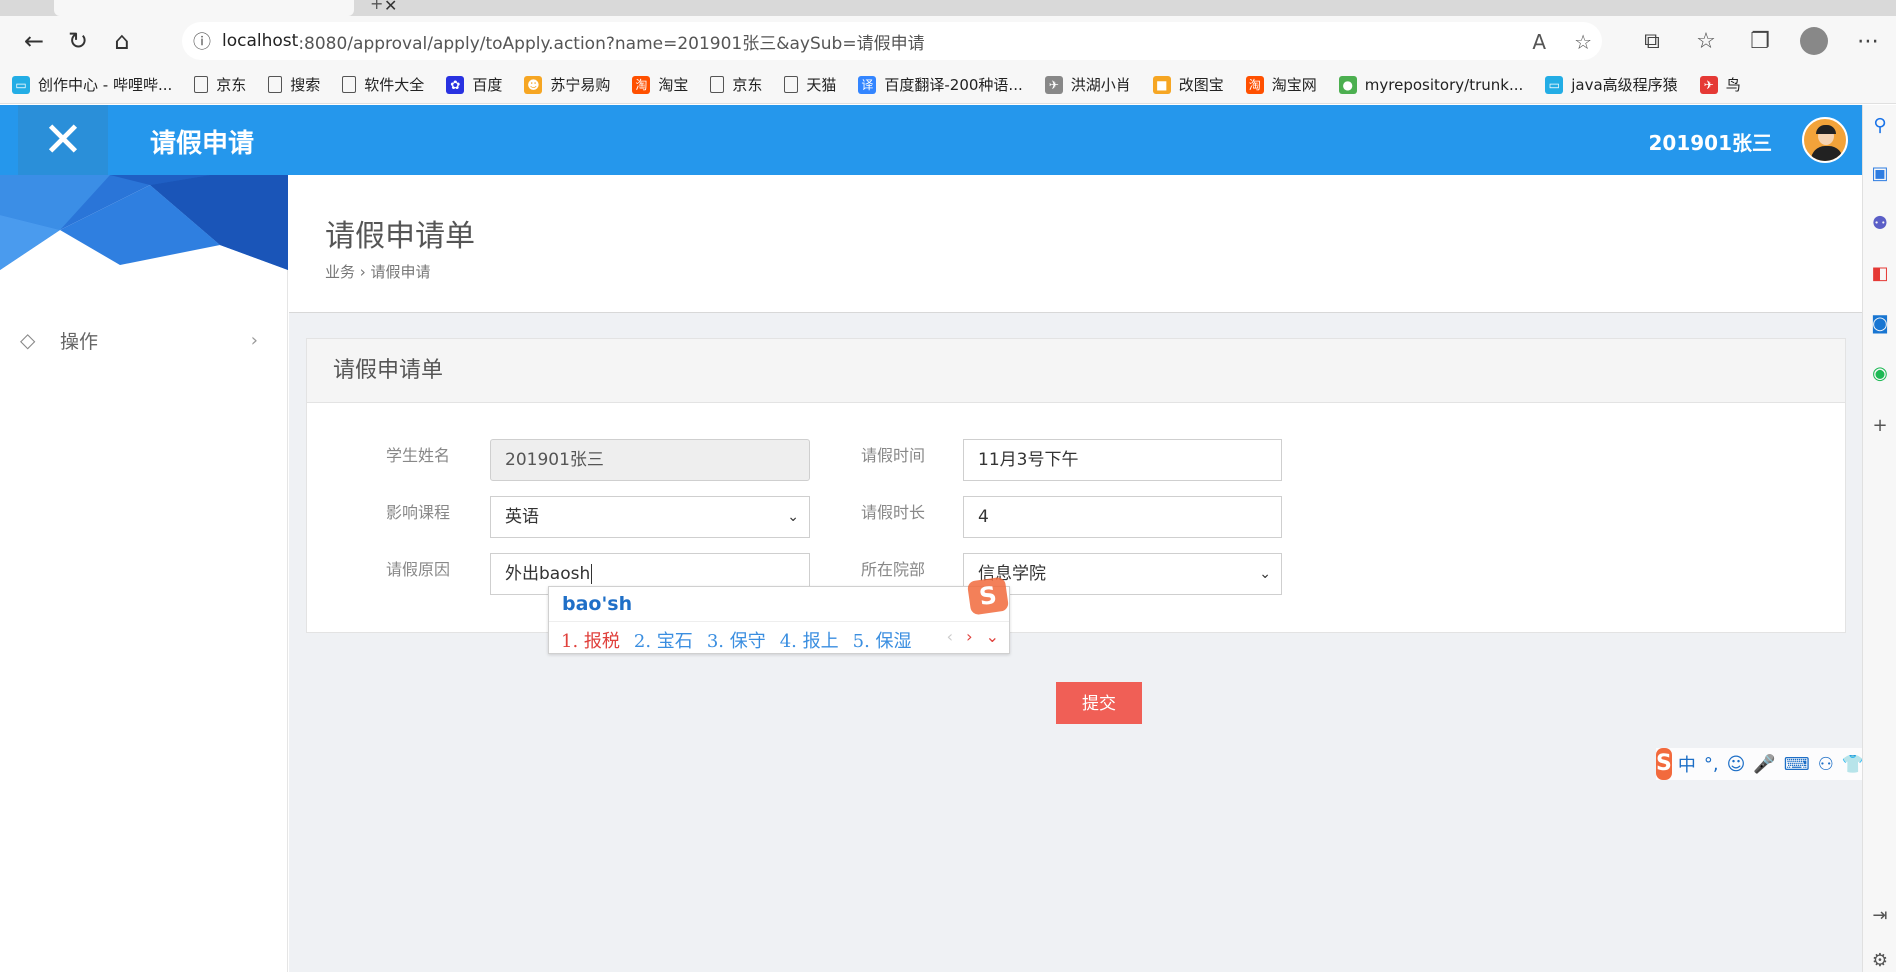  What do you see at coordinates (1347, 84) in the screenshot?
I see `chrome-icon: ●` at bounding box center [1347, 84].